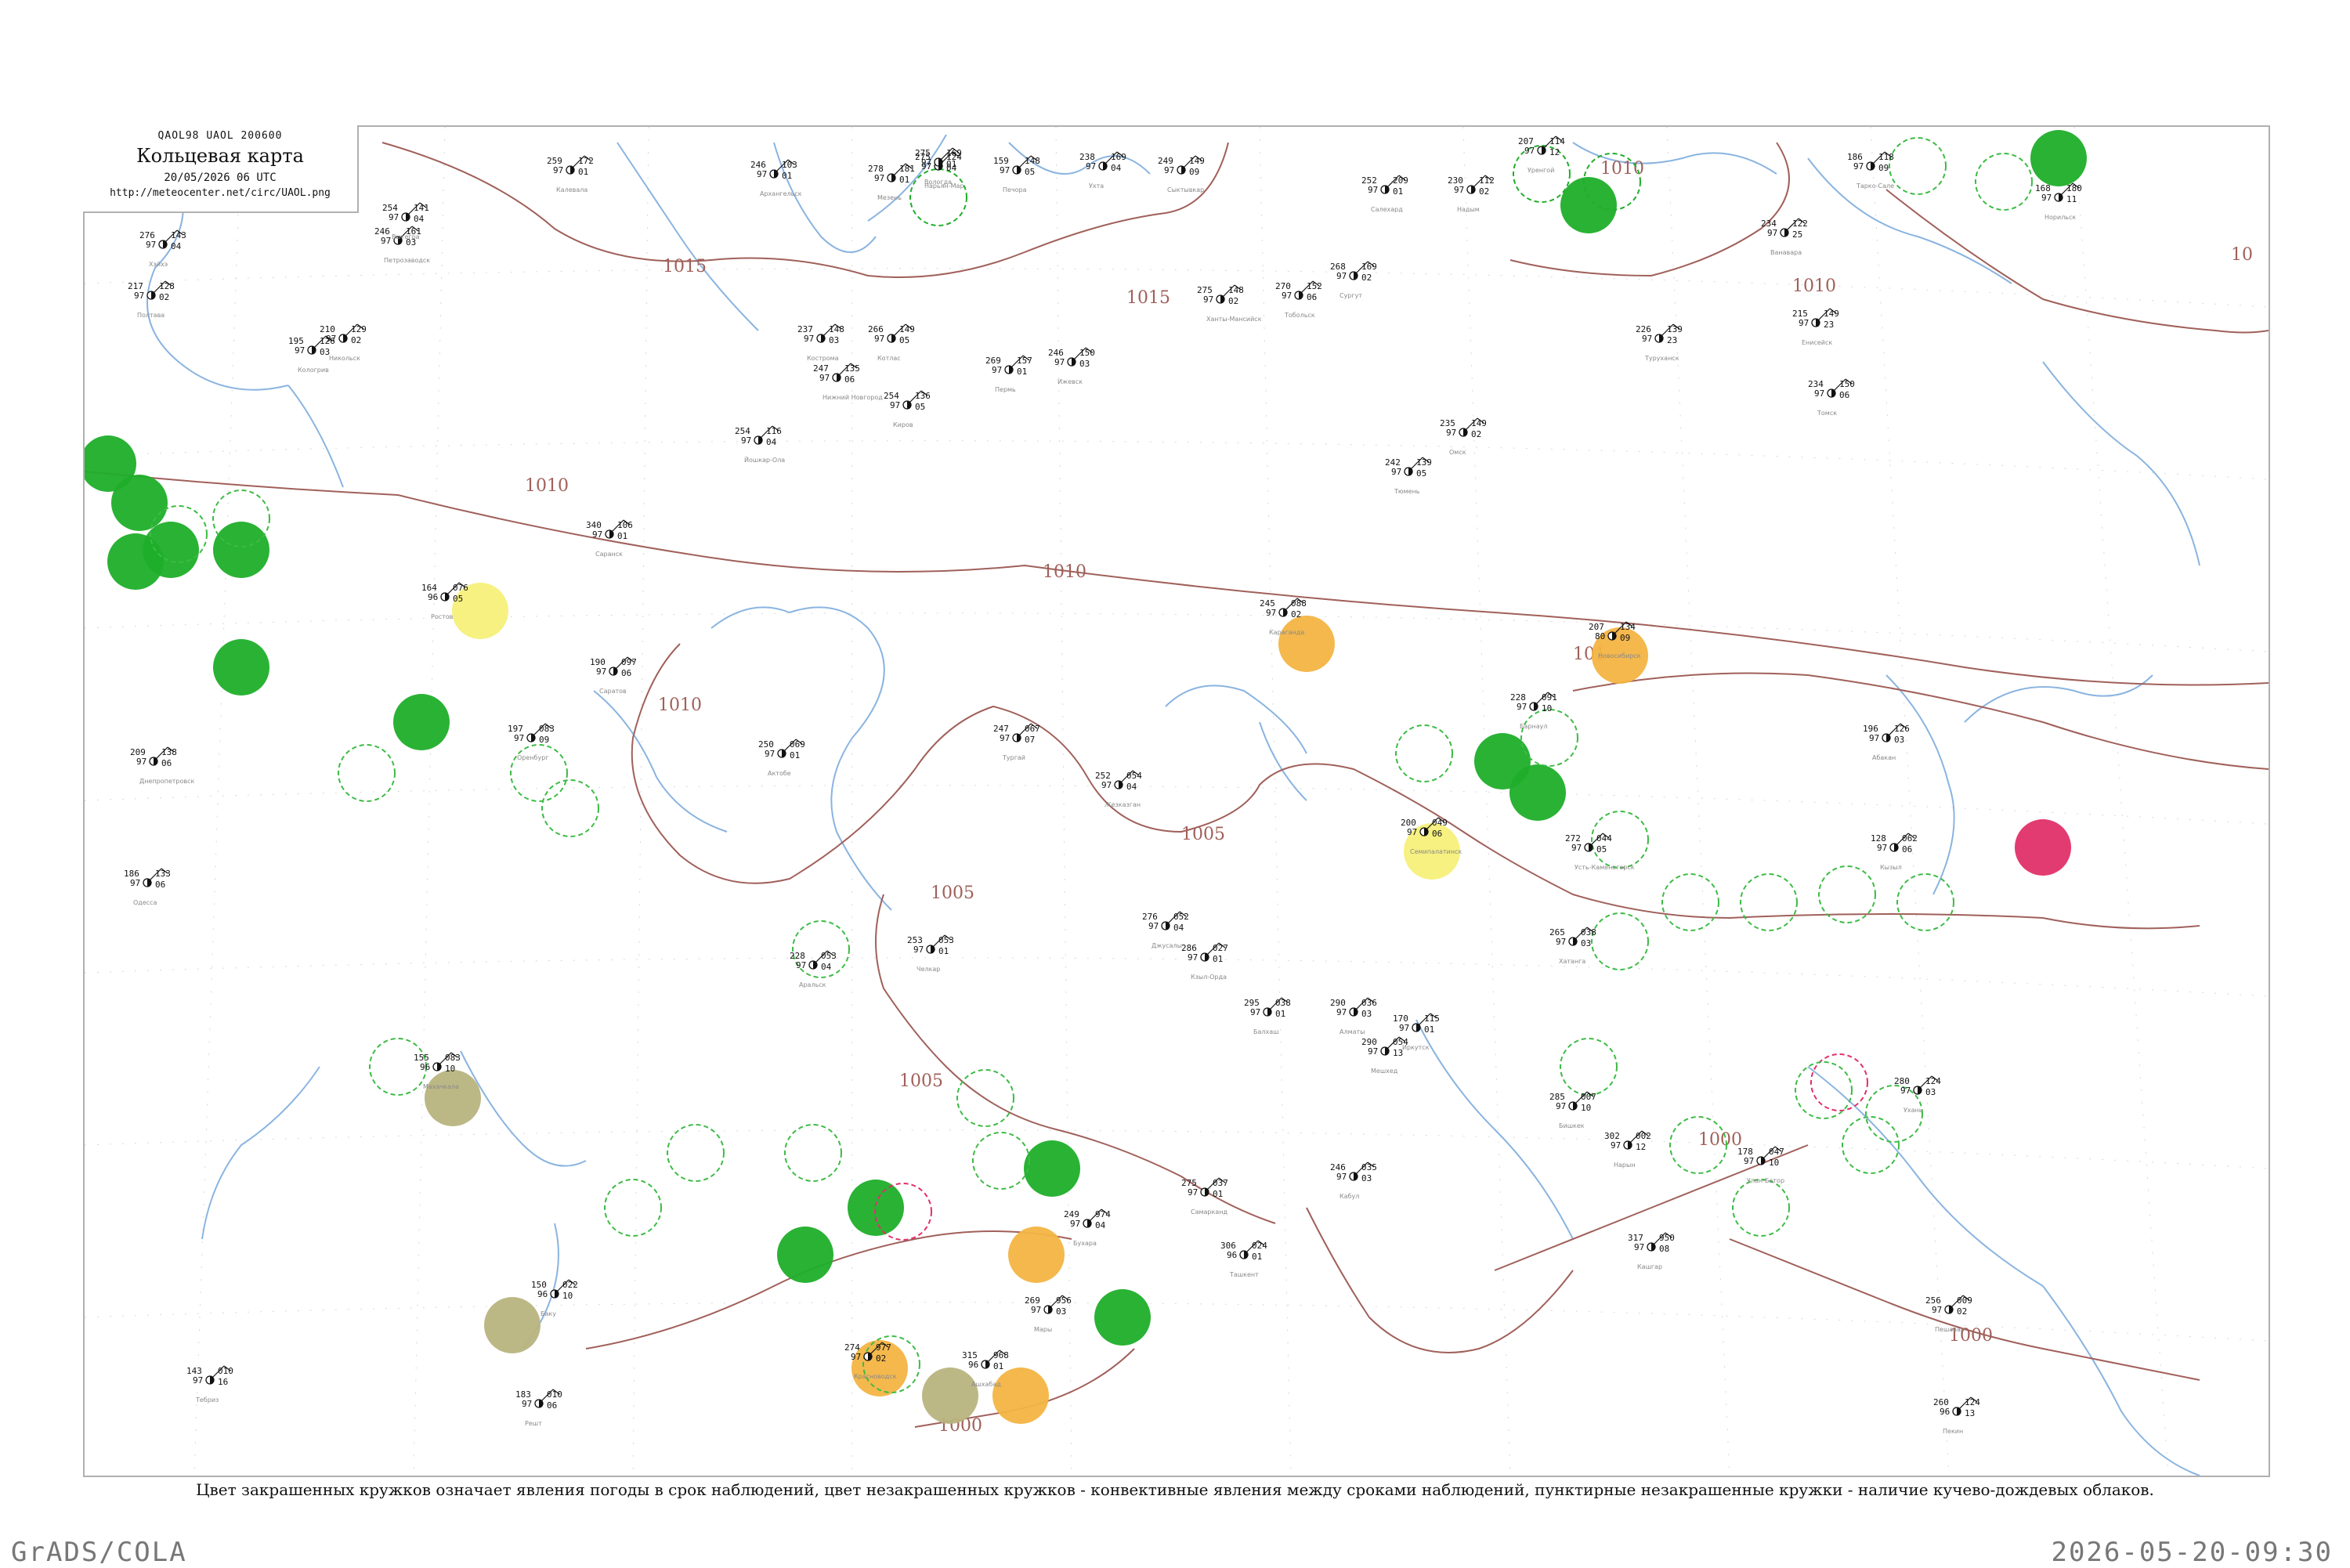  I want to click on station-name: Тюмень, so click(1407, 491).